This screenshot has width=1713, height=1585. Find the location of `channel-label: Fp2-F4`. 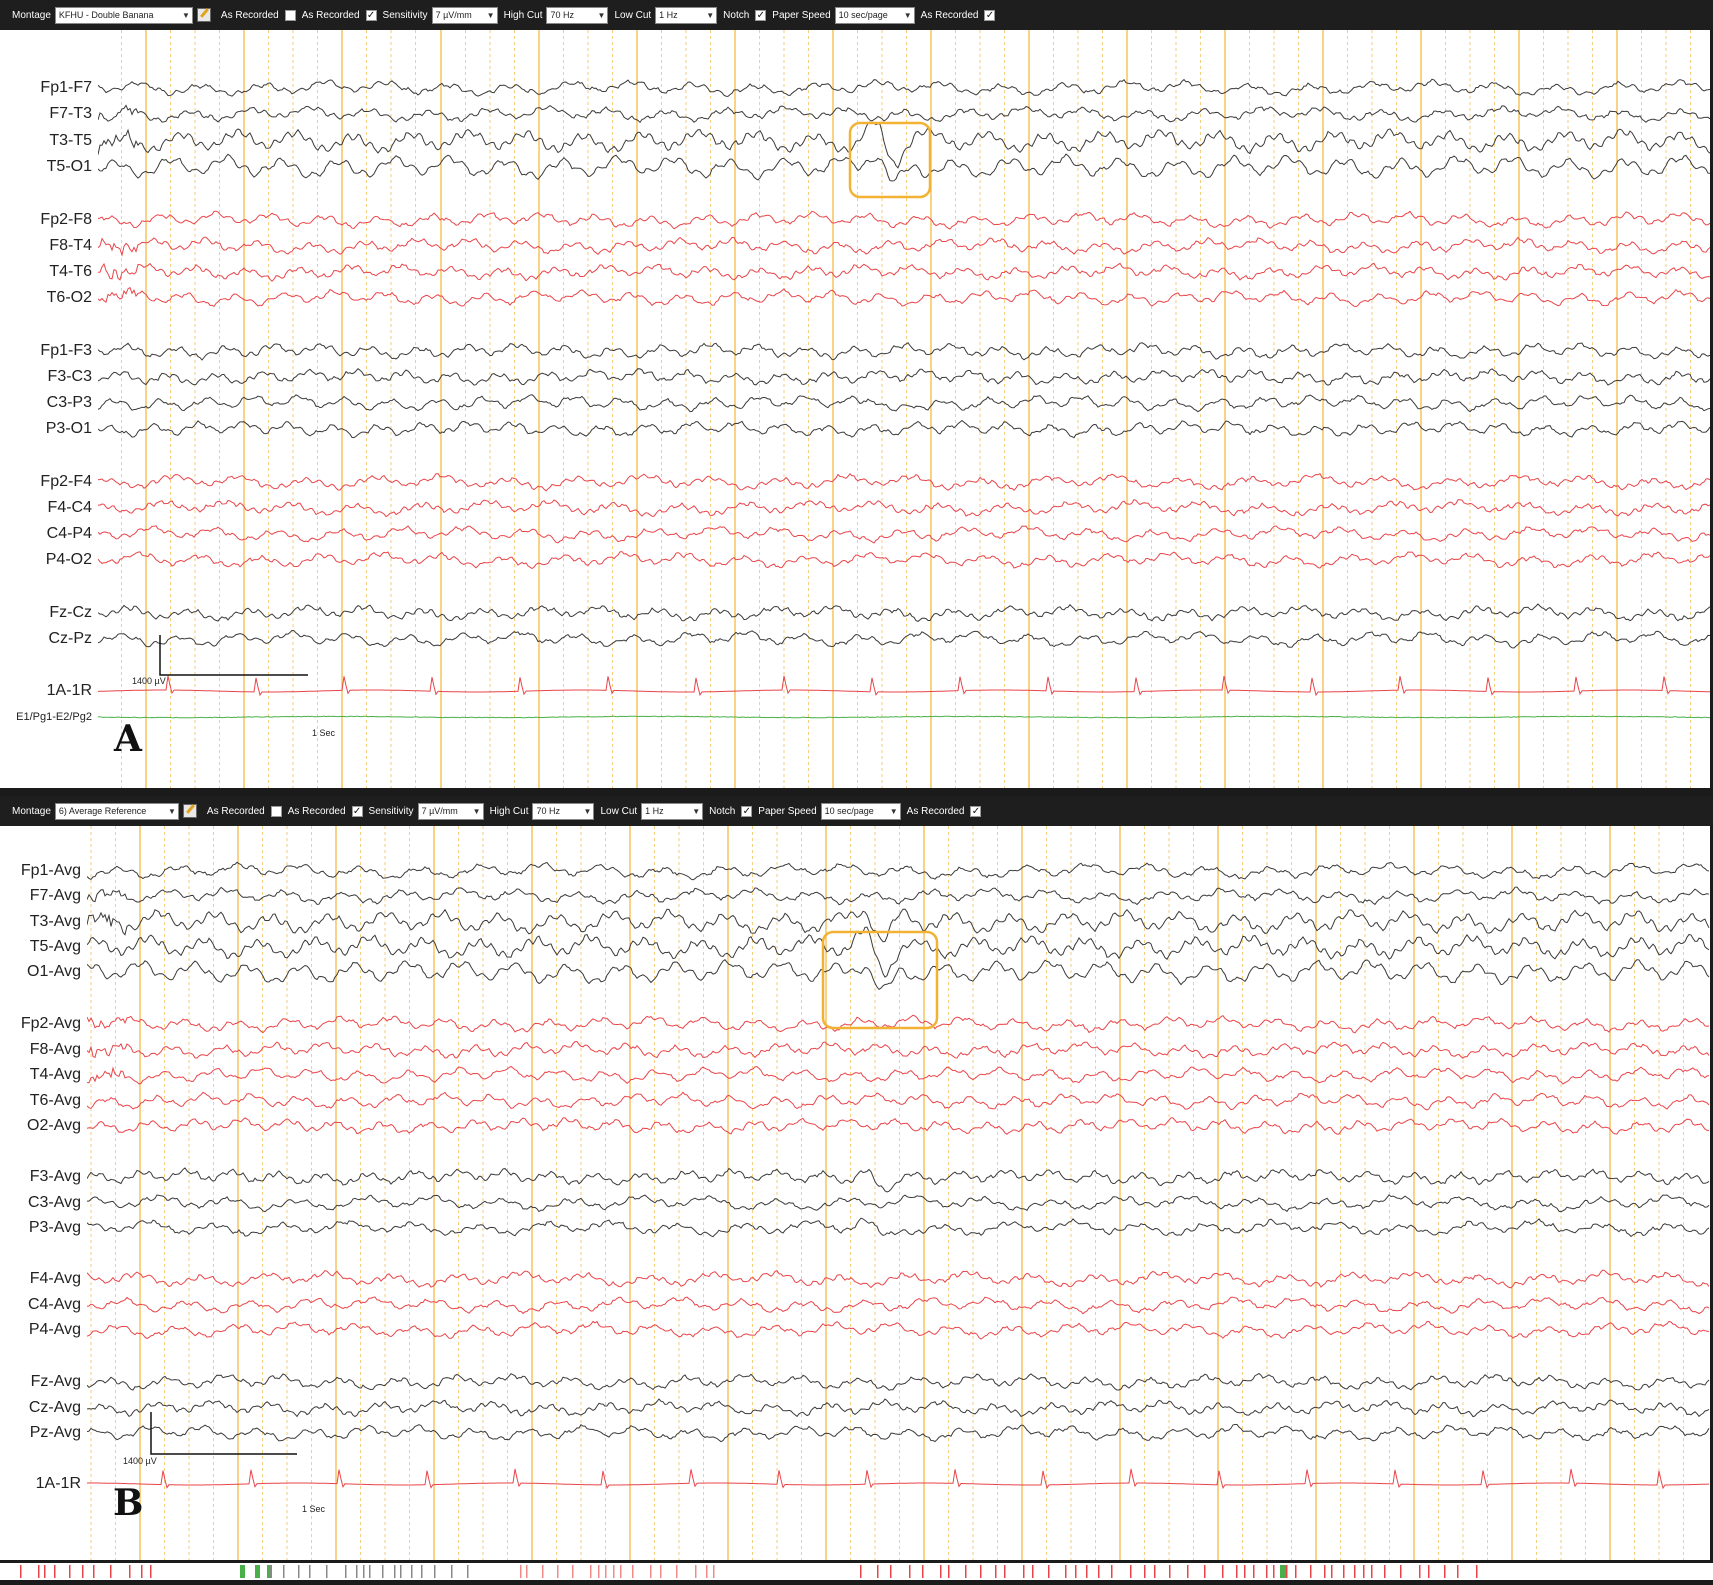

channel-label: Fp2-F4 is located at coordinates (66, 482).